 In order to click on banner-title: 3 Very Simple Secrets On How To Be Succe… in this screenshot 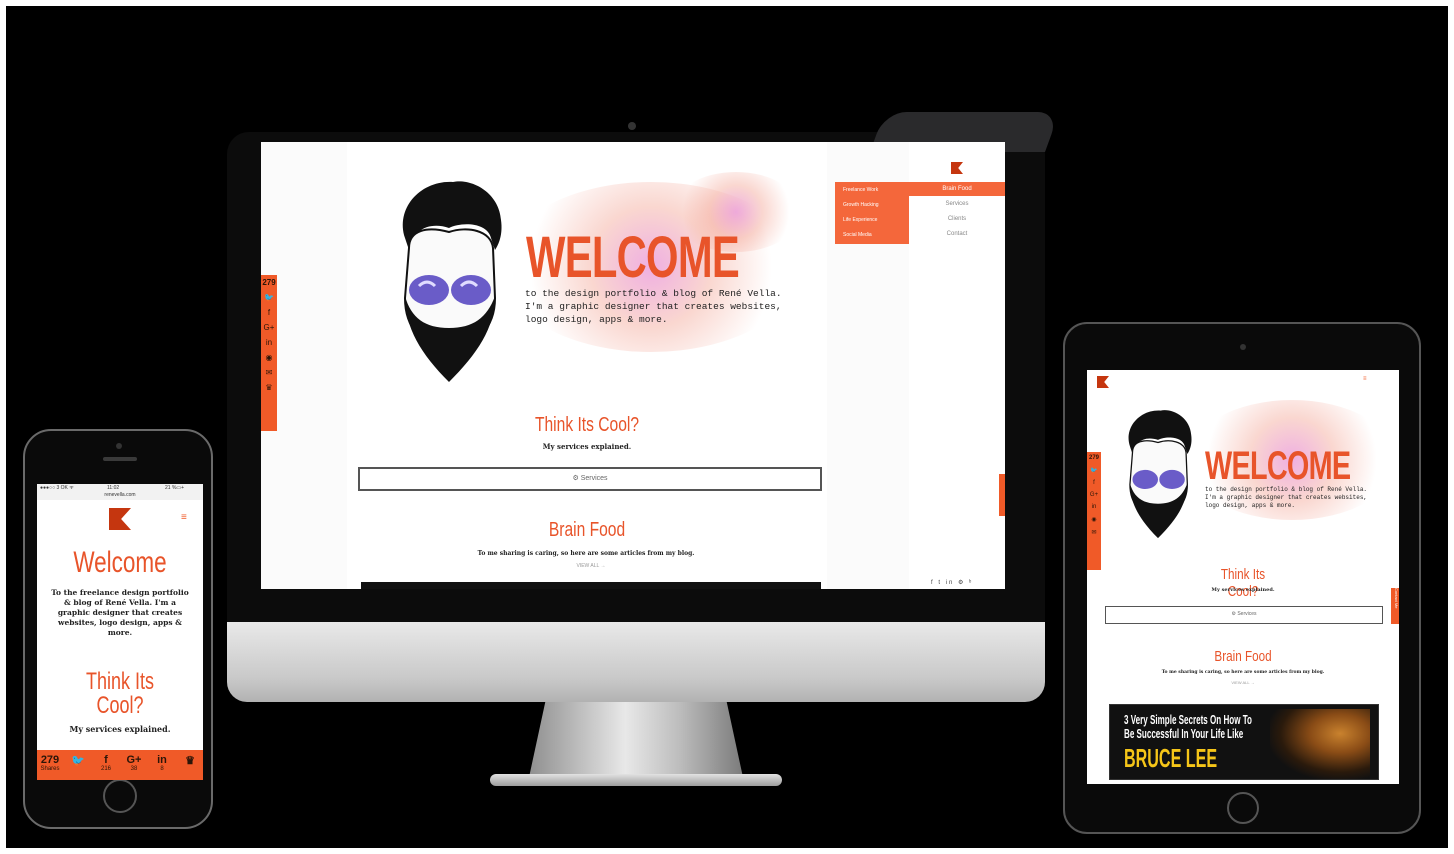, I will do `click(1188, 727)`.